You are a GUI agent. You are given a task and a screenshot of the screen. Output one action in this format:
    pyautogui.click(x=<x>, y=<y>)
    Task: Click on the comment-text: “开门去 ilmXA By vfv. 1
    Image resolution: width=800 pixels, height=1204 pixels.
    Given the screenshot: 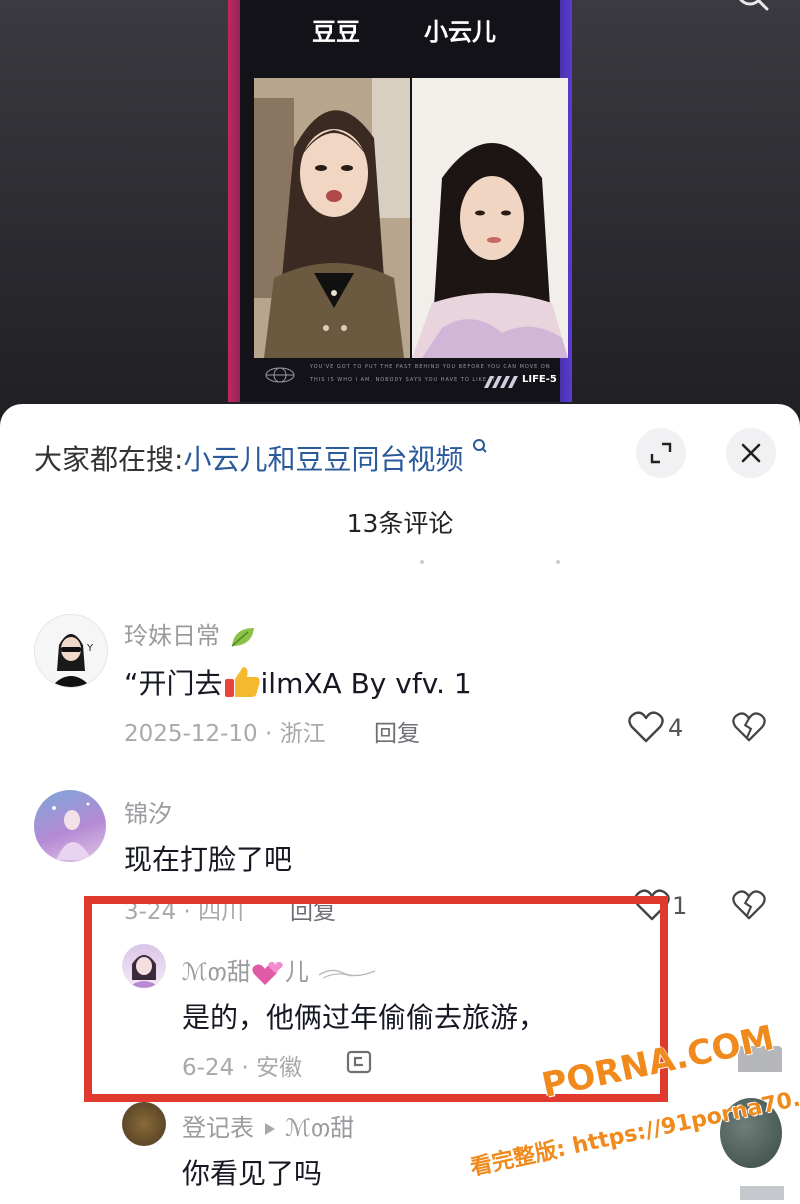 What is the action you would take?
    pyautogui.click(x=298, y=683)
    